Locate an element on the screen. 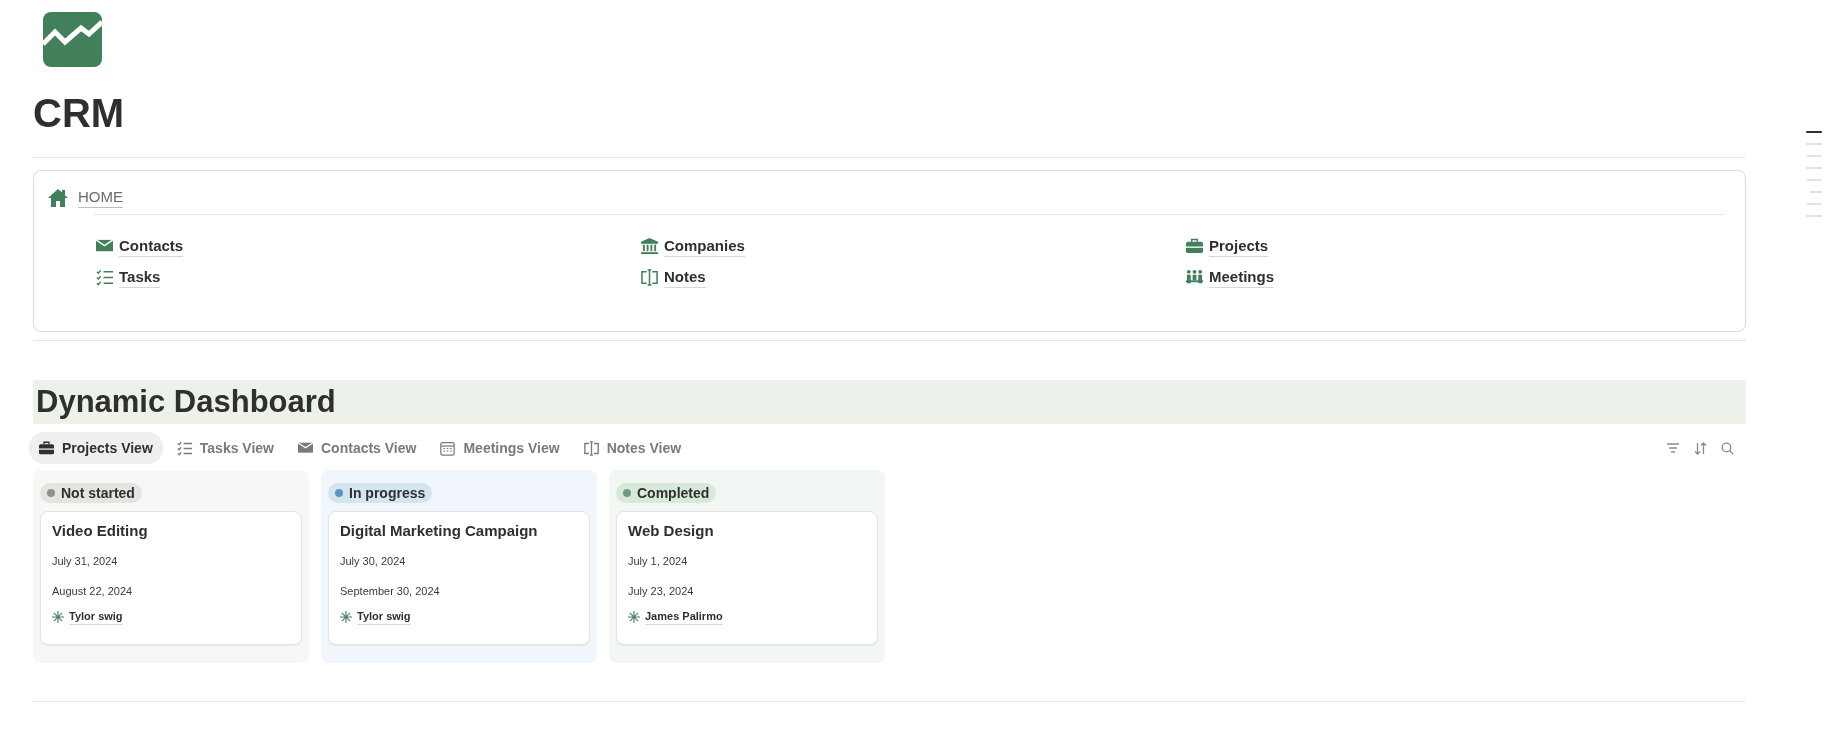  project-card: Video Editing July 31, 2024 August 22, 2024 Tylor swig is located at coordinates (171, 578).